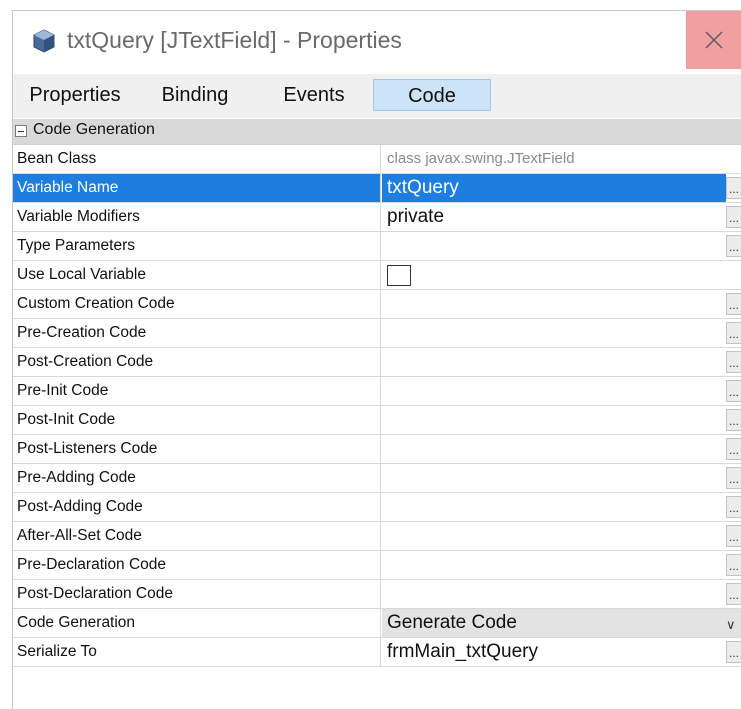  Describe the element at coordinates (377, 132) in the screenshot. I see `section-header-code-generation: Code Generation` at that location.